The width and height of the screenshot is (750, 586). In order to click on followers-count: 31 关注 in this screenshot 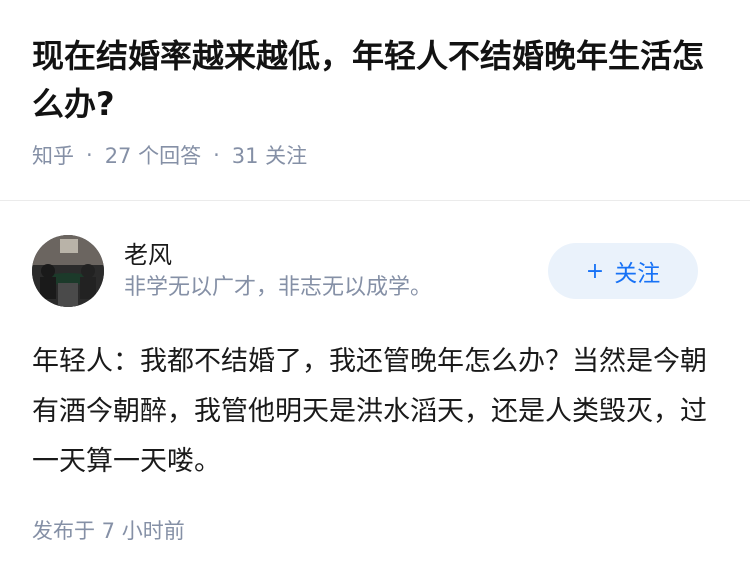, I will do `click(269, 155)`.